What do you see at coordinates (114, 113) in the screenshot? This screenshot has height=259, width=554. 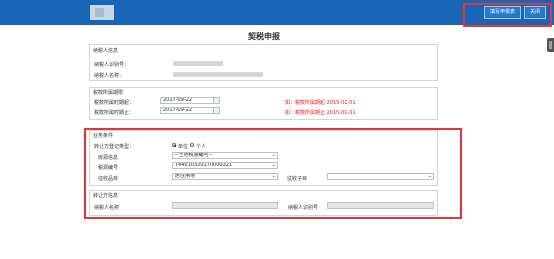 I see `period-end-label: 税款所属时期止：` at bounding box center [114, 113].